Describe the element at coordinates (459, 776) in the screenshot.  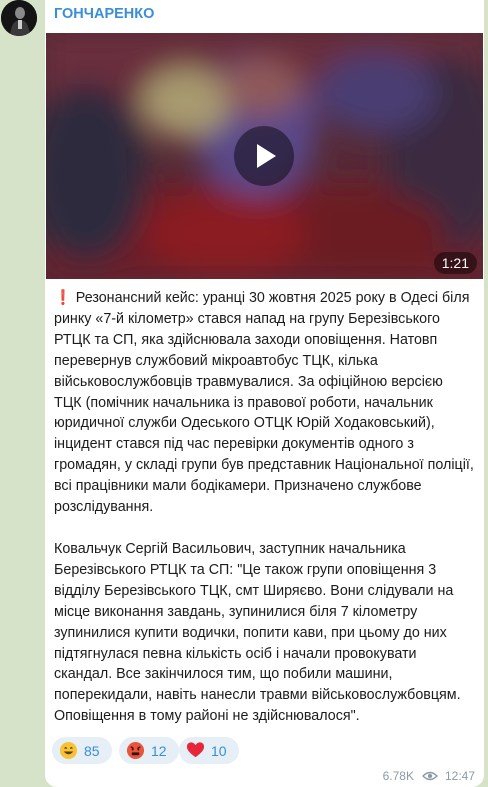
I see `message-time: 12:47` at that location.